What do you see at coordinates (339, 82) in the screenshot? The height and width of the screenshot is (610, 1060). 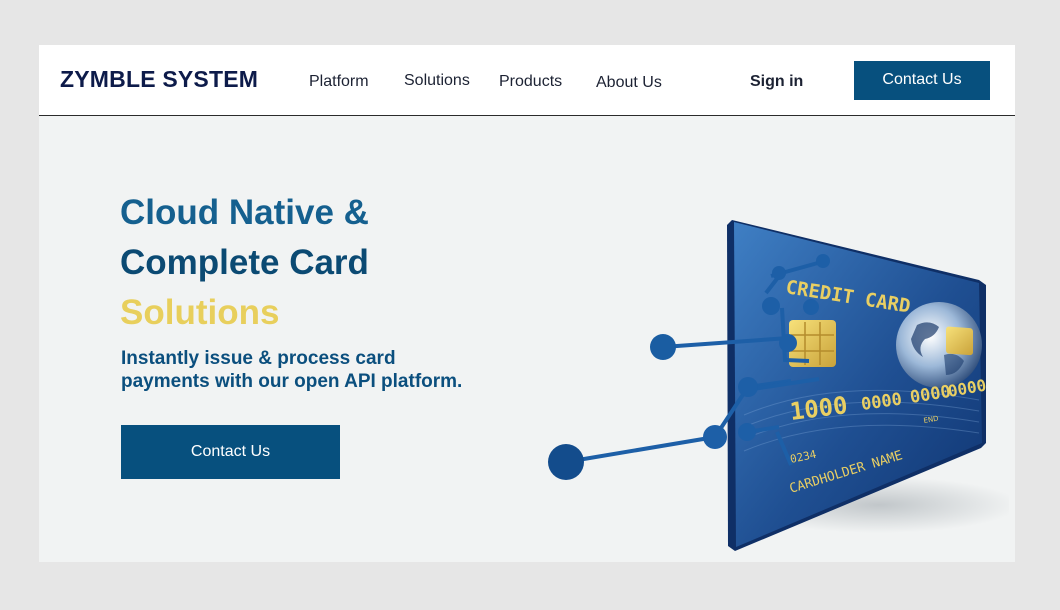 I see `nav-link-platform: Platform` at bounding box center [339, 82].